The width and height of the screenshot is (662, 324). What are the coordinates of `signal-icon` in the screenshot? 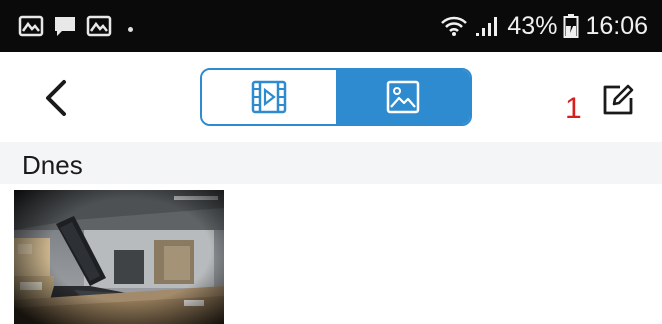 It's located at (488, 26).